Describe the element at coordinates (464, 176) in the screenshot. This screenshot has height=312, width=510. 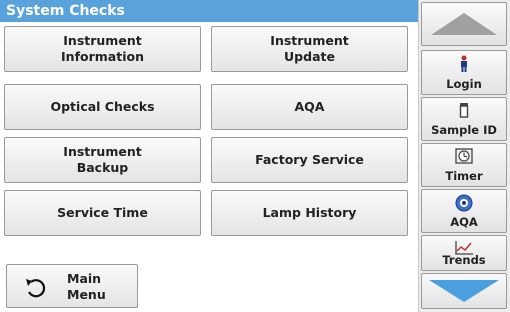
I see `sidebar-item-label: Timer` at that location.